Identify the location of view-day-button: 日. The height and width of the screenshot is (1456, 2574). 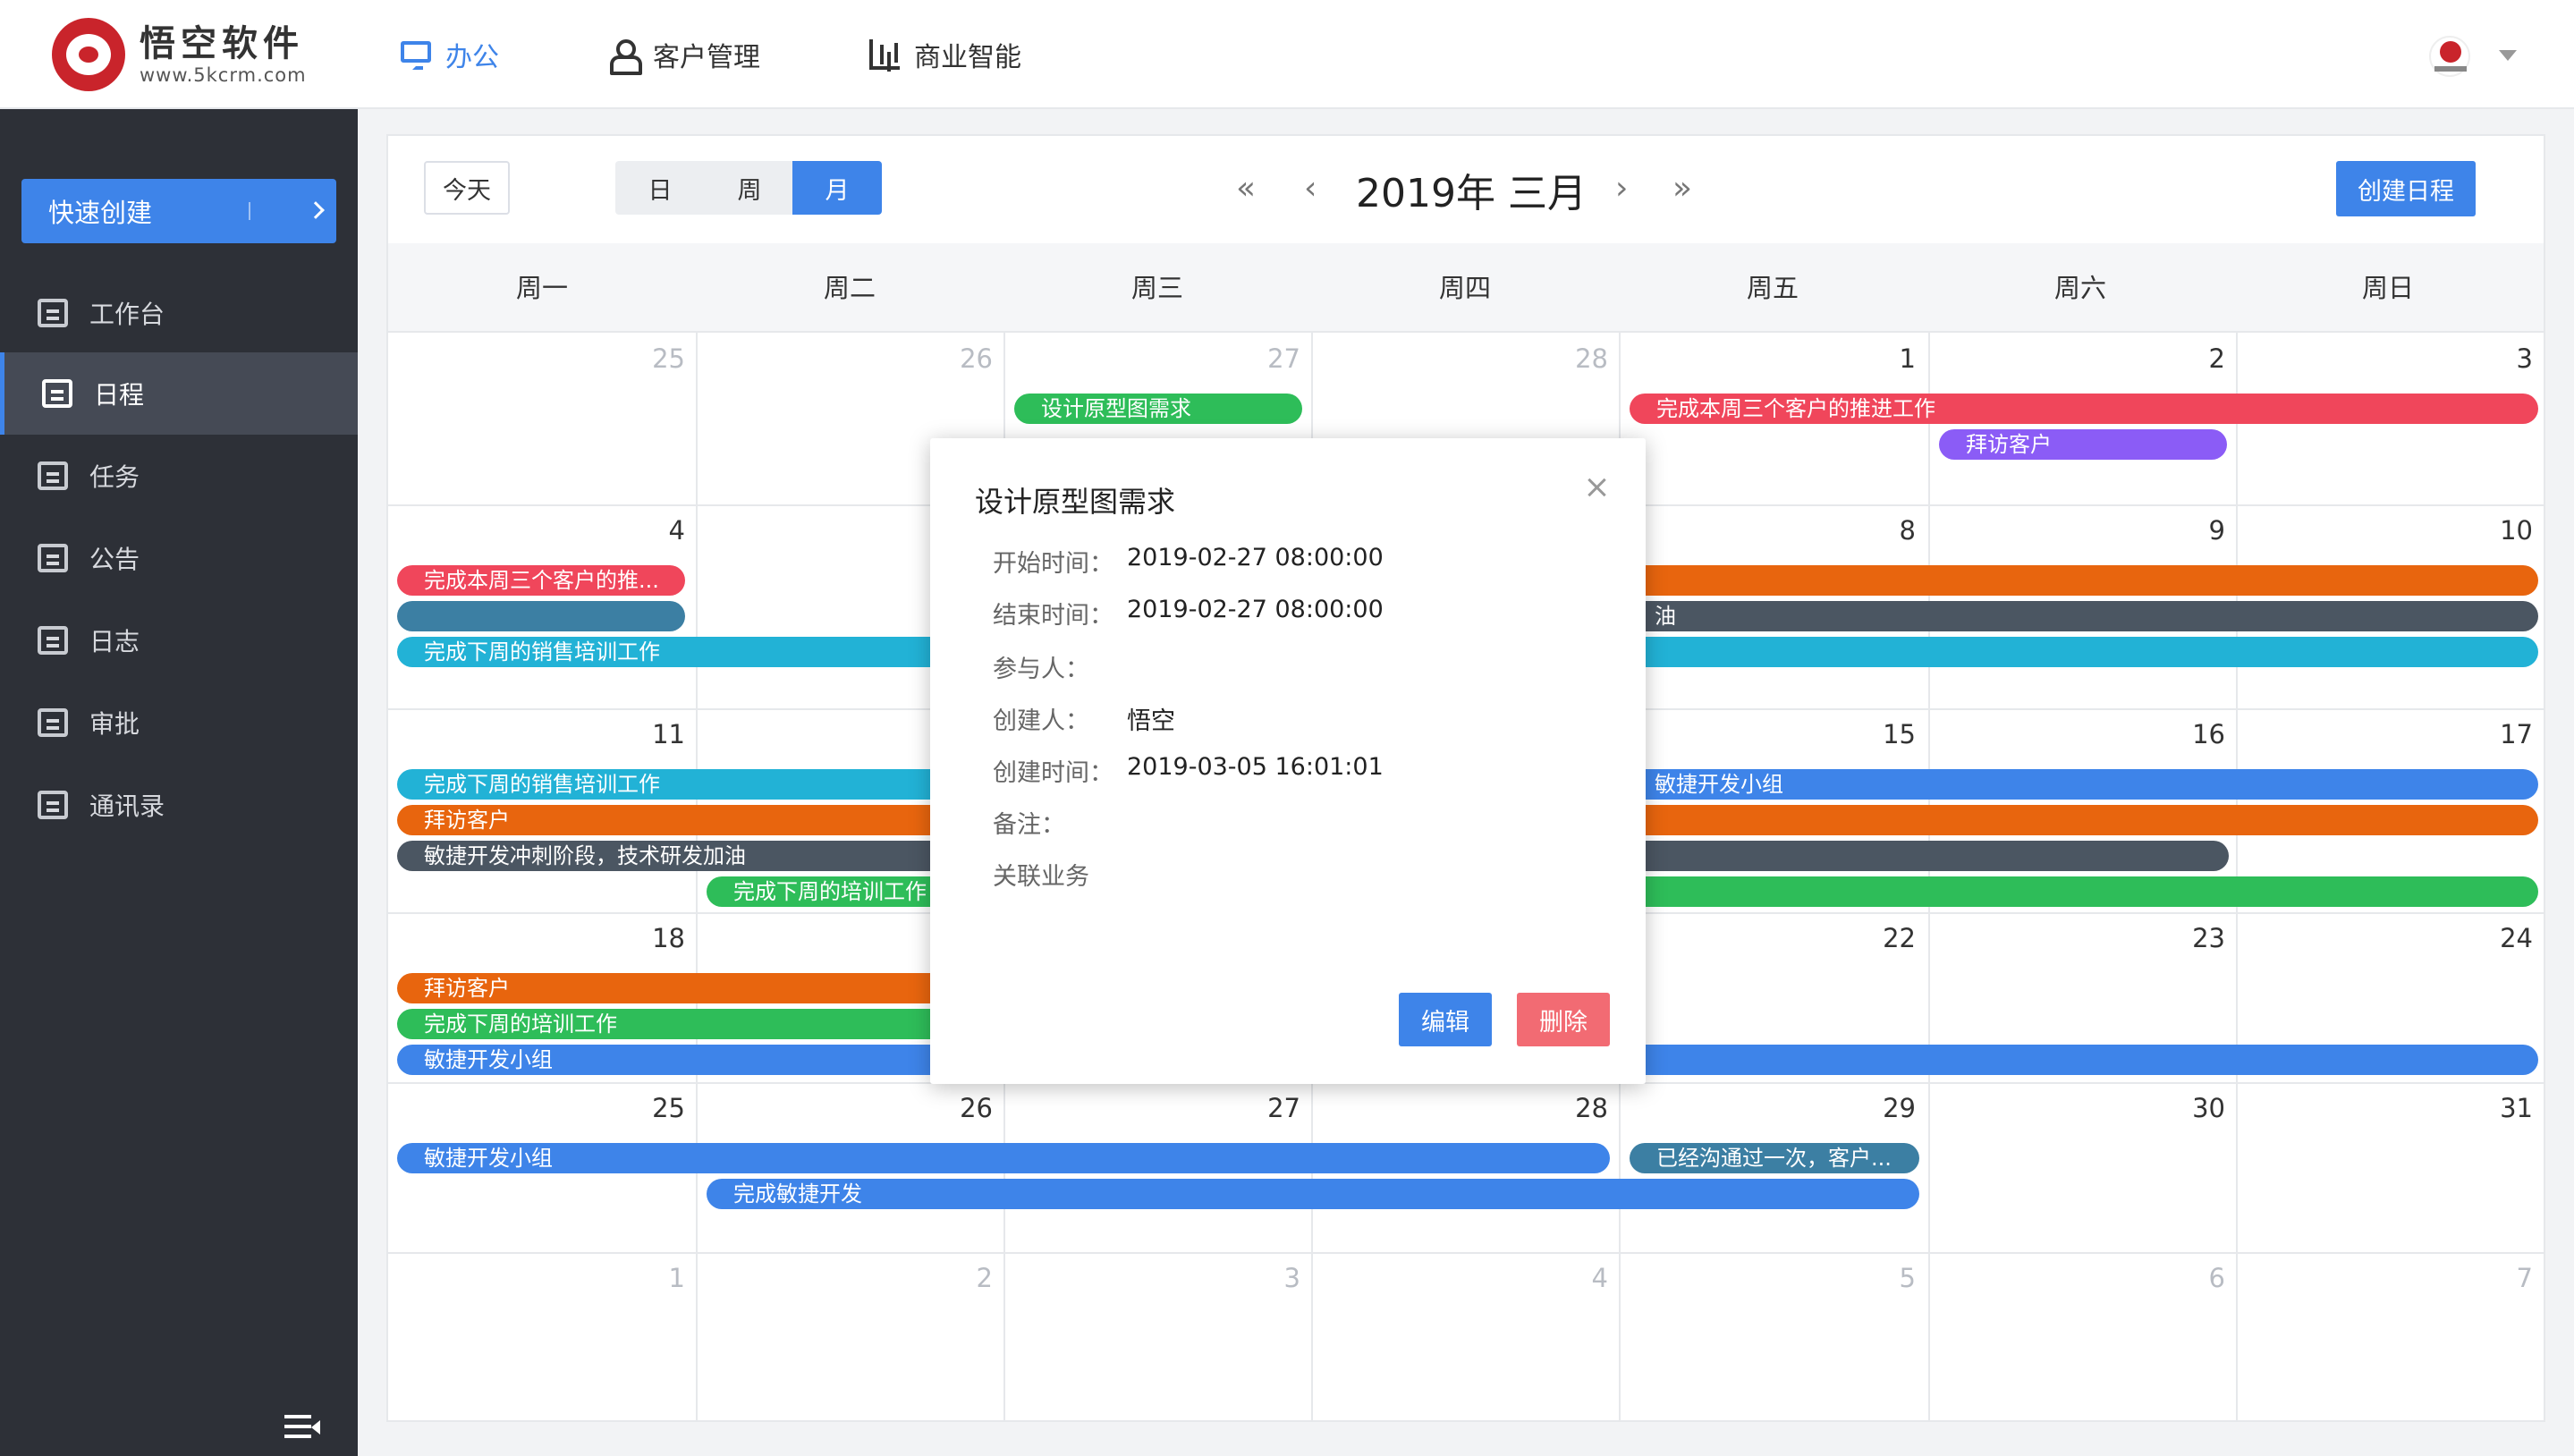
(660, 188).